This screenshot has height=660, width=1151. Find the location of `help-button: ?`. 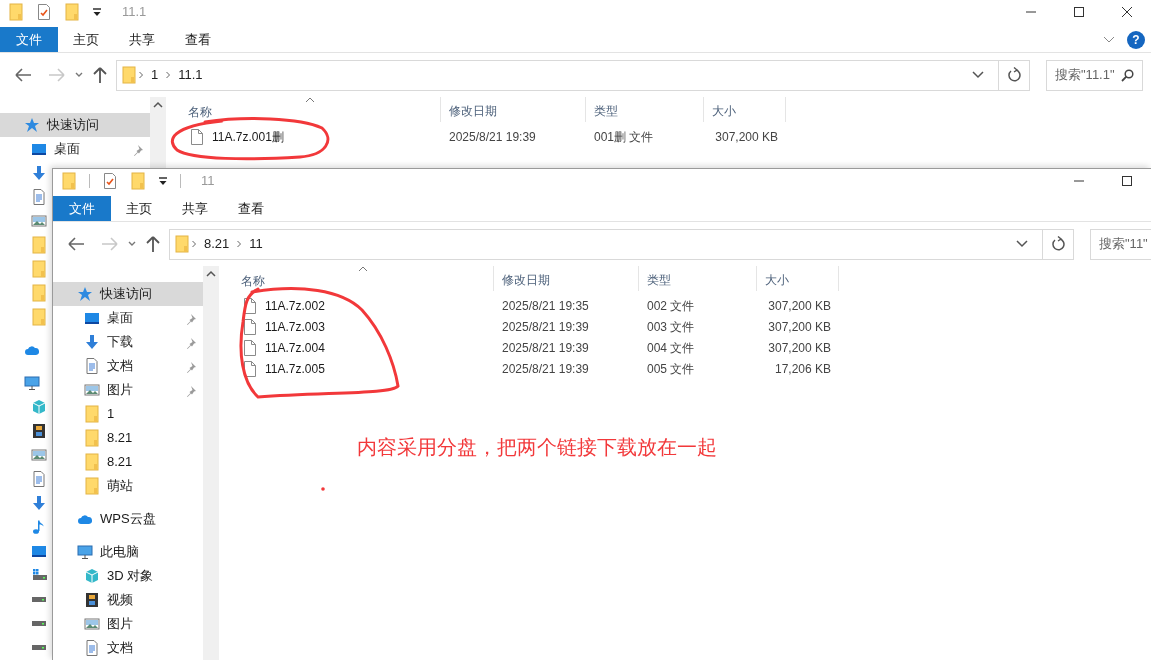

help-button: ? is located at coordinates (1136, 39).